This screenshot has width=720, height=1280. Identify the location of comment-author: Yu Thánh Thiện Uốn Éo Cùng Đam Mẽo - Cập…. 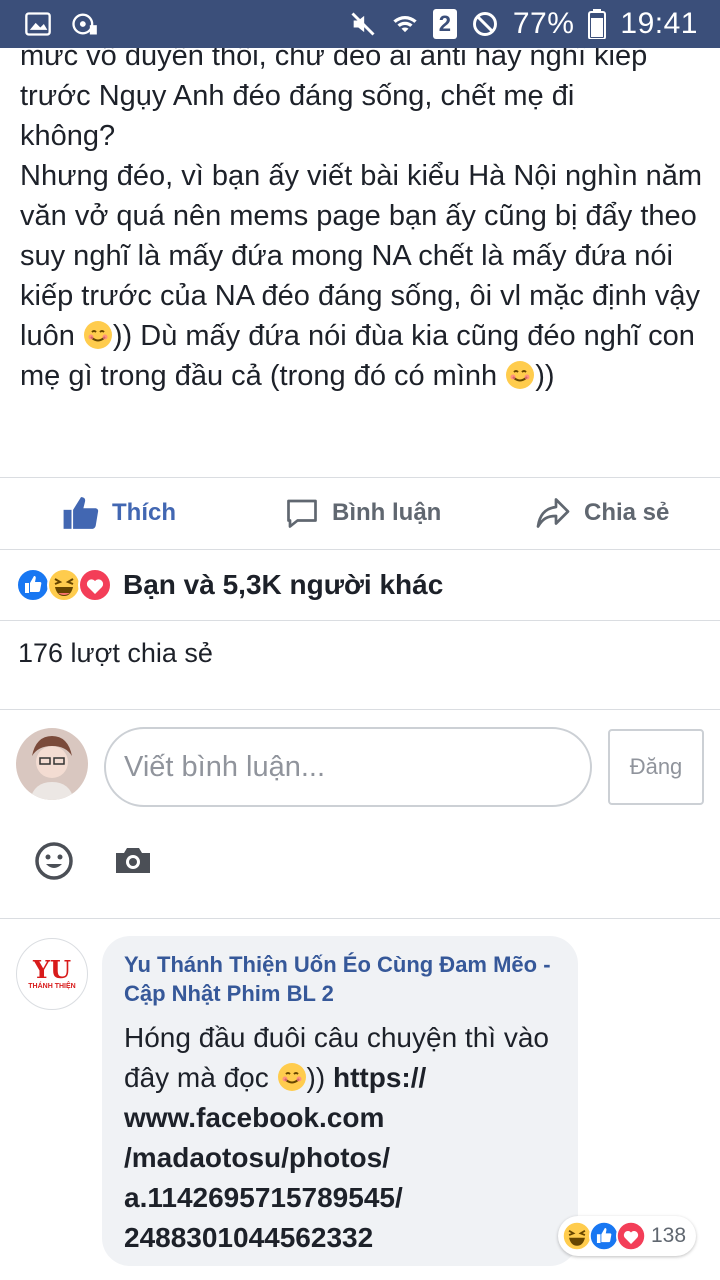
(340, 979).